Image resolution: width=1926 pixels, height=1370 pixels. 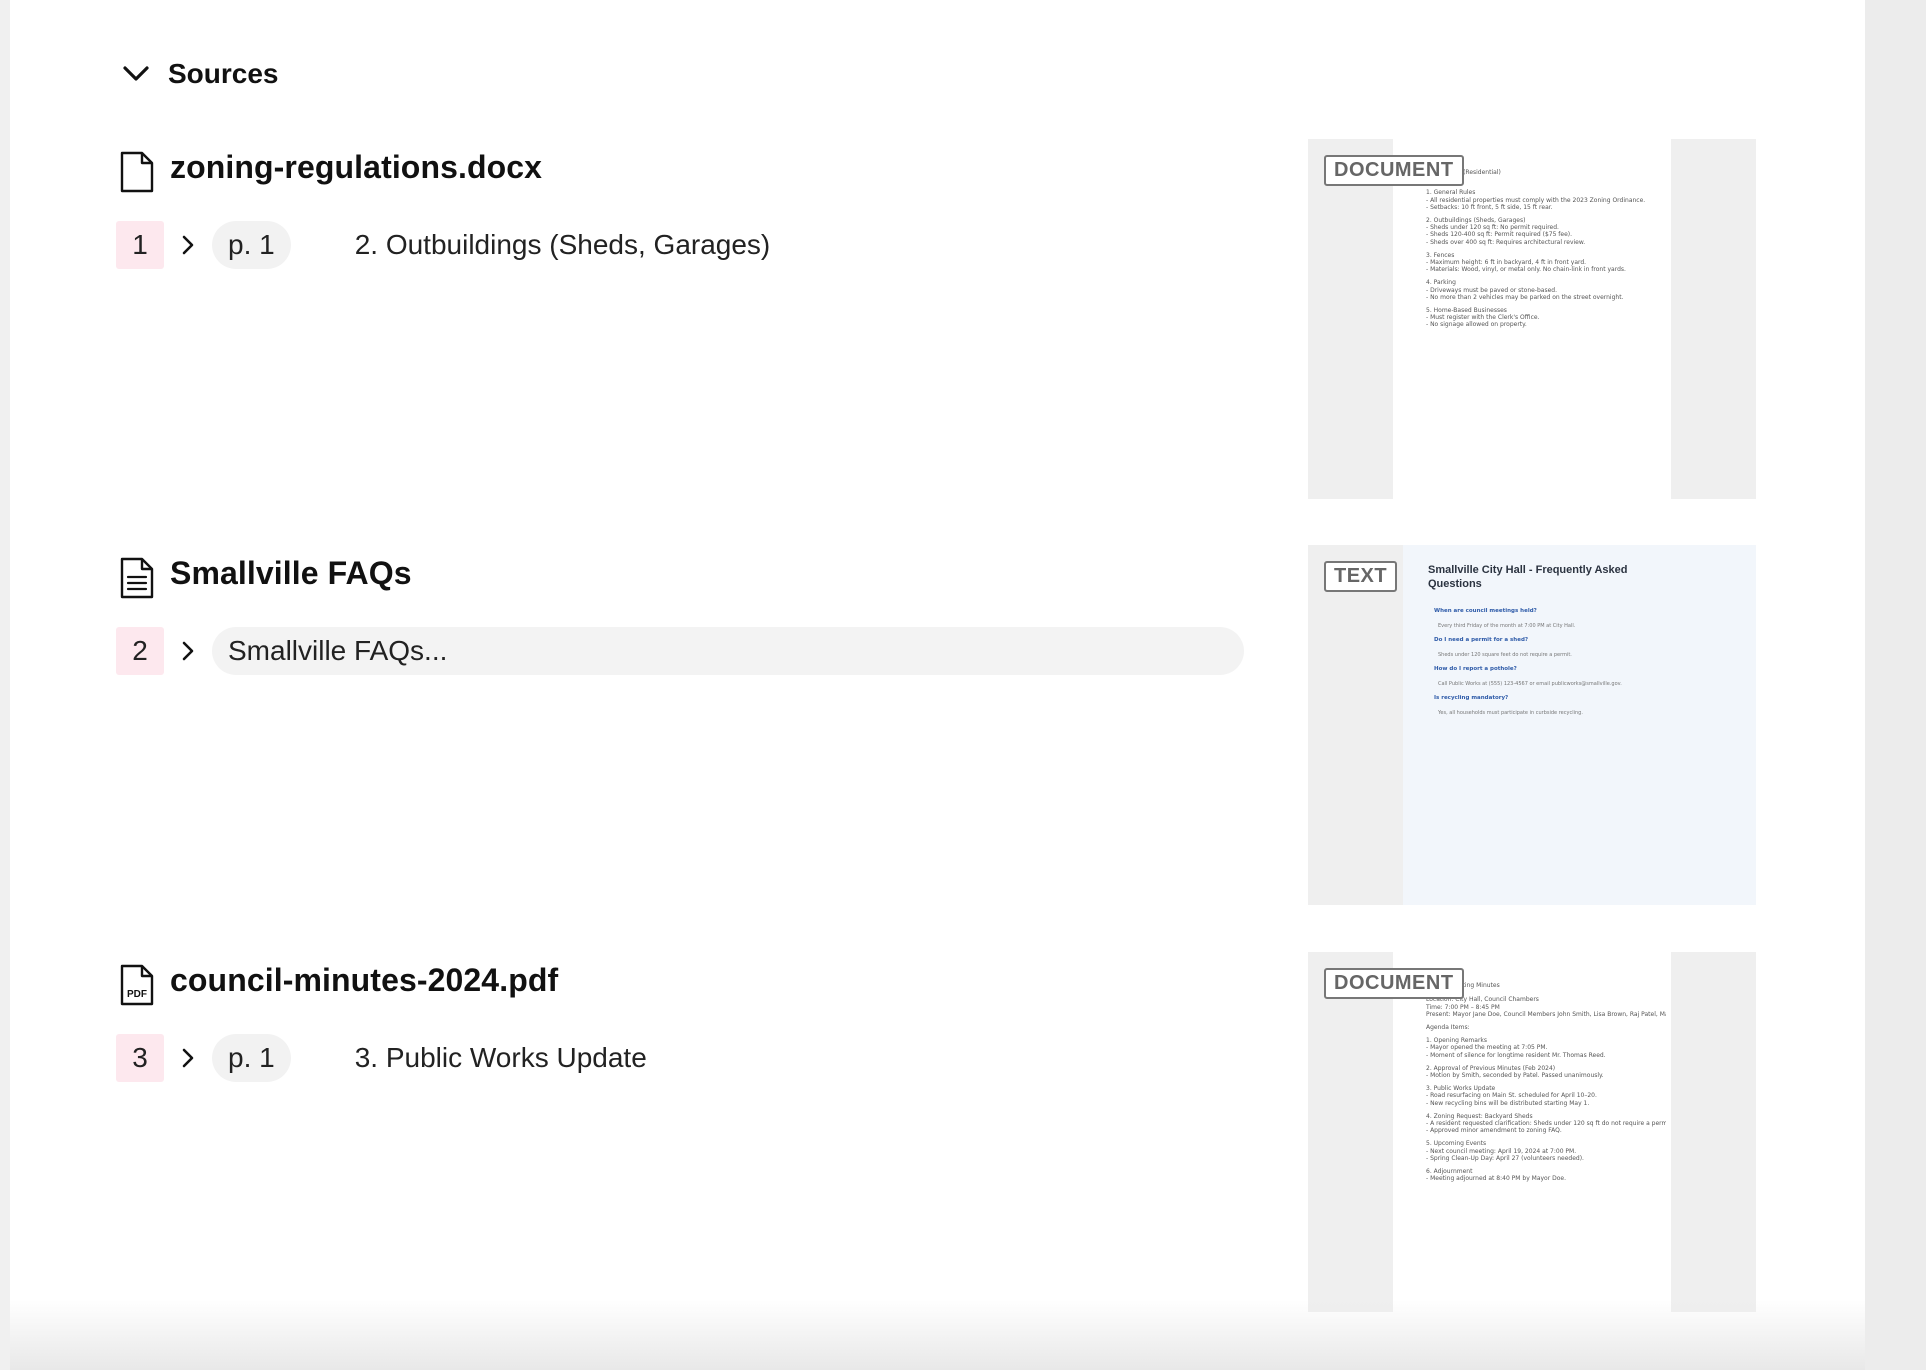 I want to click on thumbnail-line: - Mayor opened the meeting at 7:05 PM., so click(x=1487, y=1048).